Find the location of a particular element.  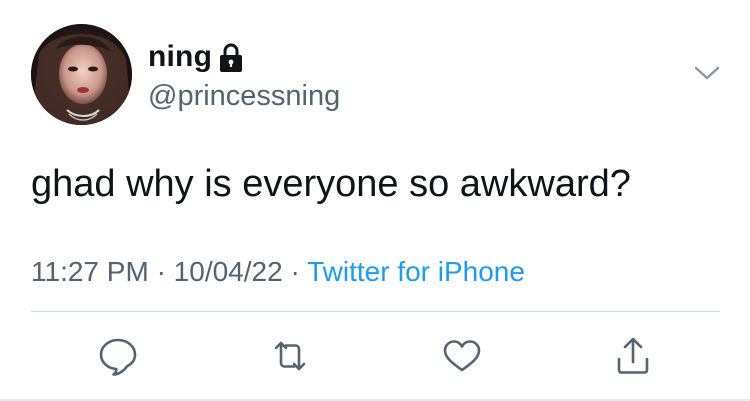

display-name: ning is located at coordinates (180, 57).